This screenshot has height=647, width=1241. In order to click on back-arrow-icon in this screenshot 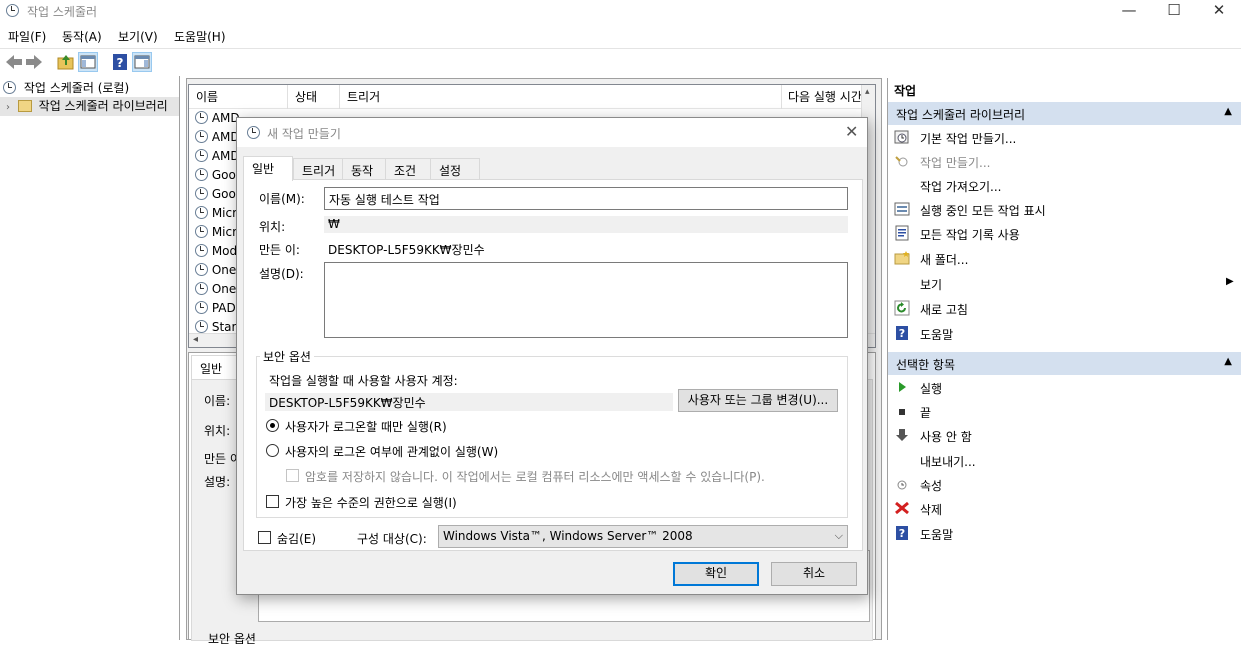, I will do `click(14, 62)`.